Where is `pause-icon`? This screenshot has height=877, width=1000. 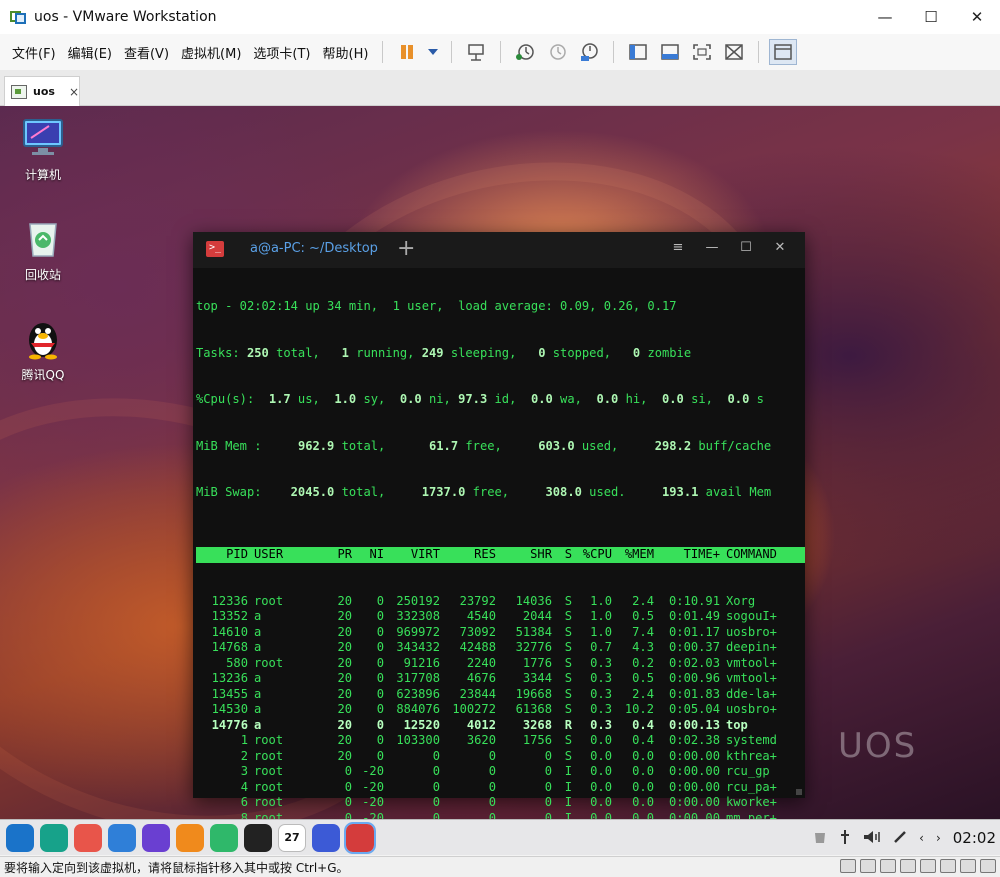 pause-icon is located at coordinates (407, 52).